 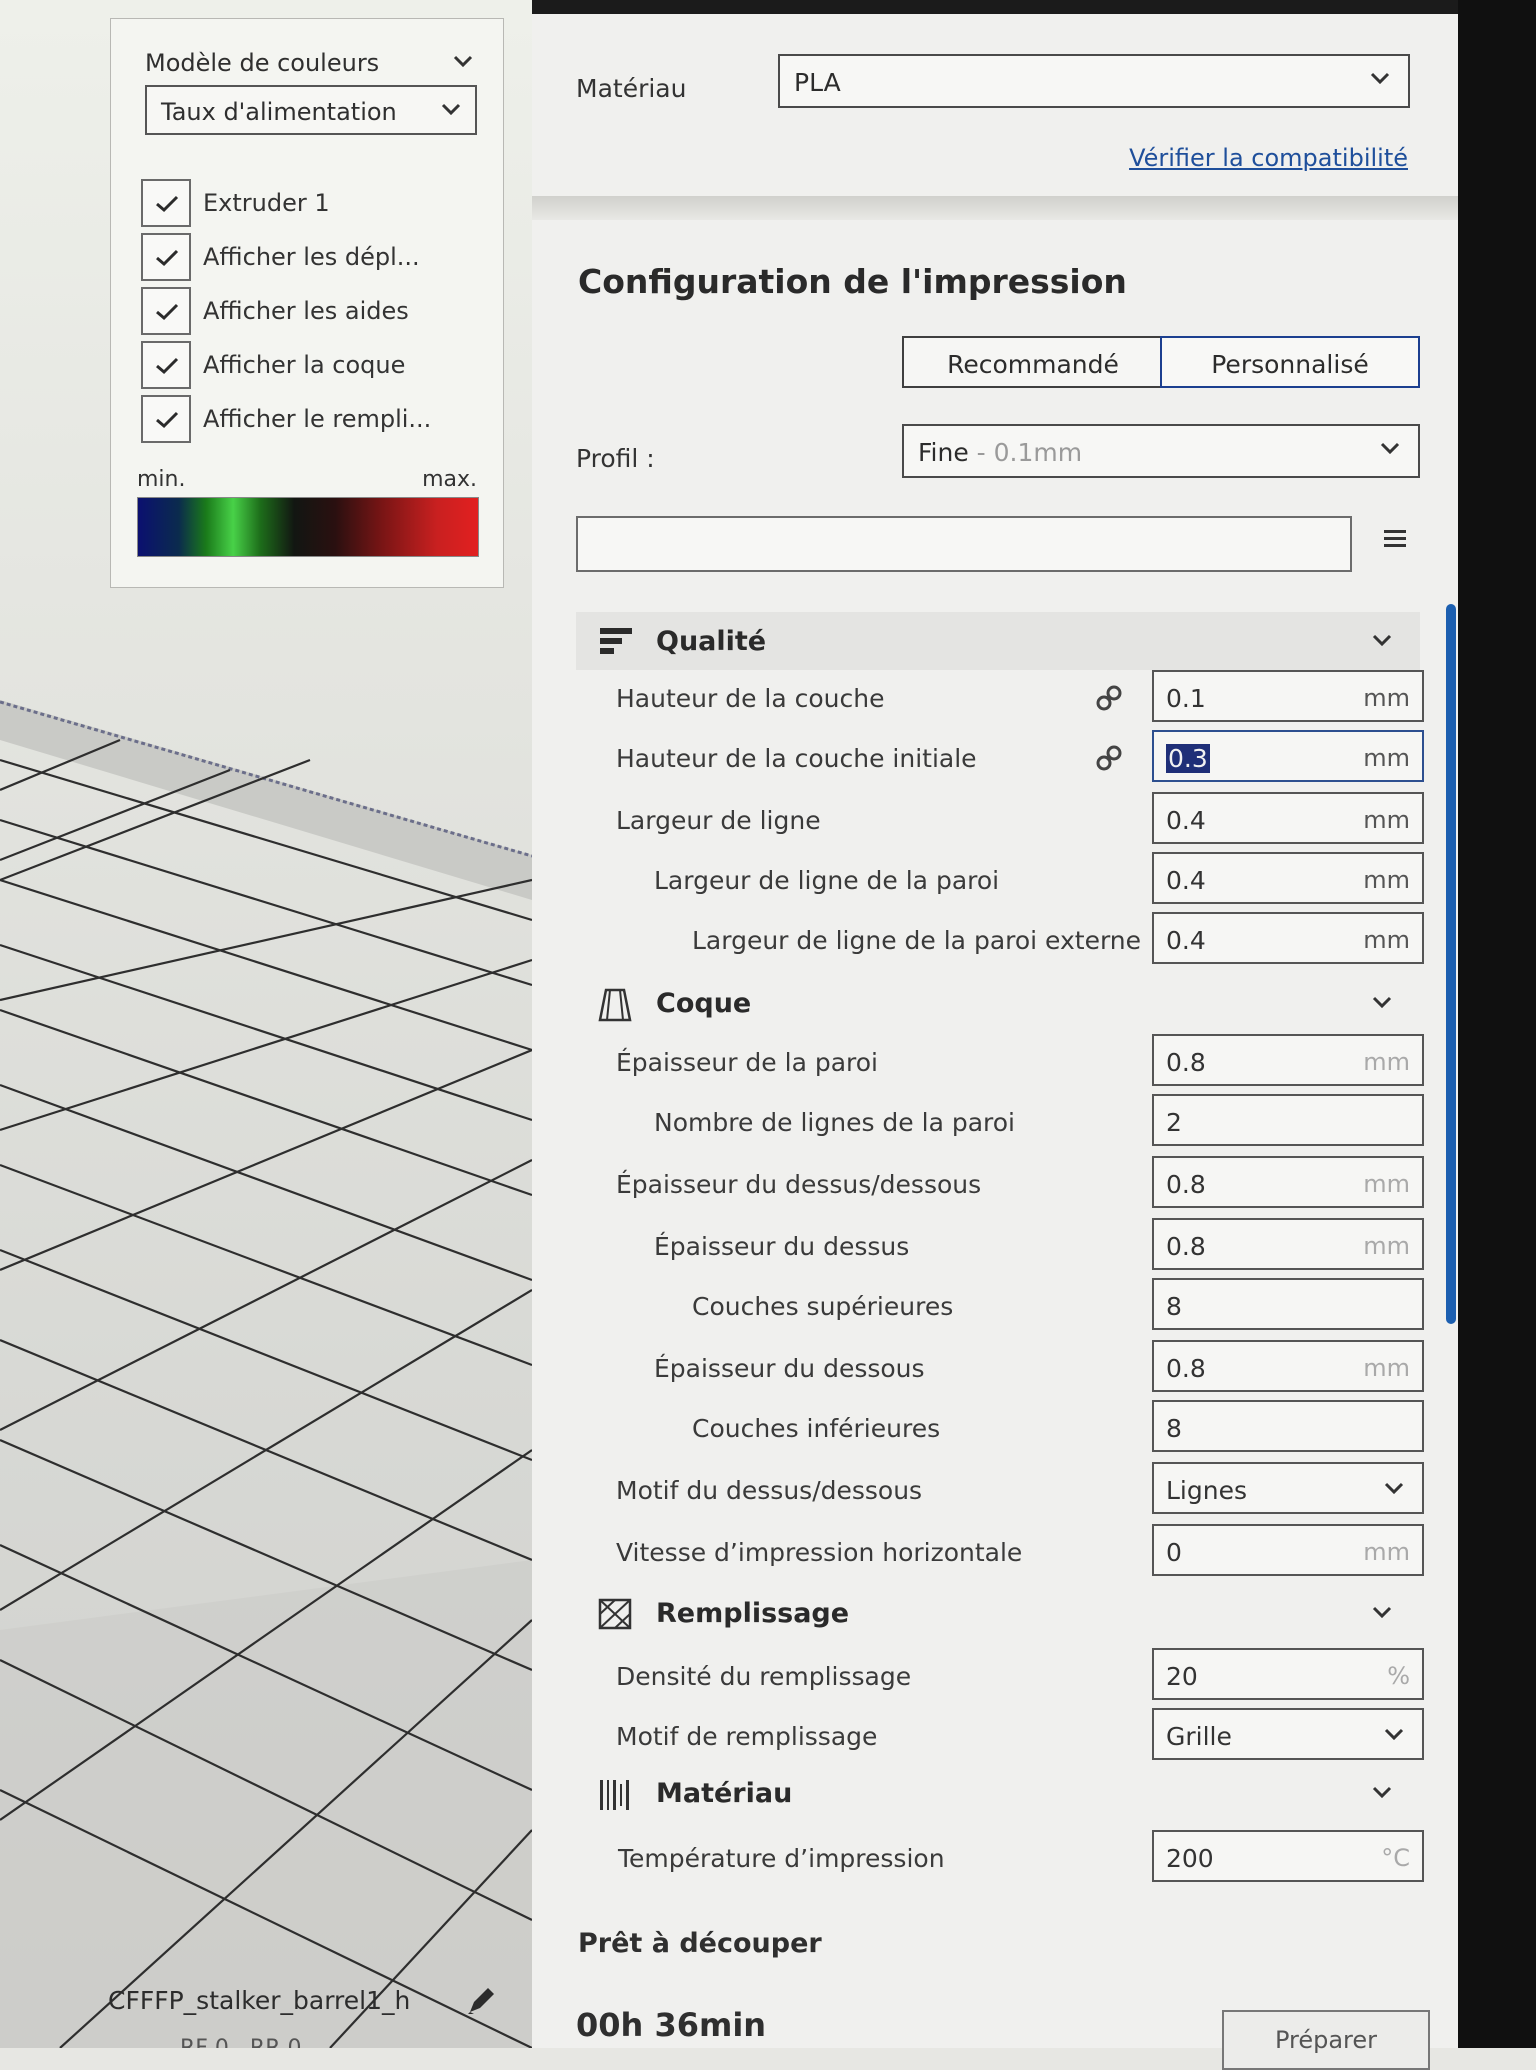 What do you see at coordinates (995, 1676) in the screenshot?
I see `setting-infill-density: Densité du remplissage 20 %` at bounding box center [995, 1676].